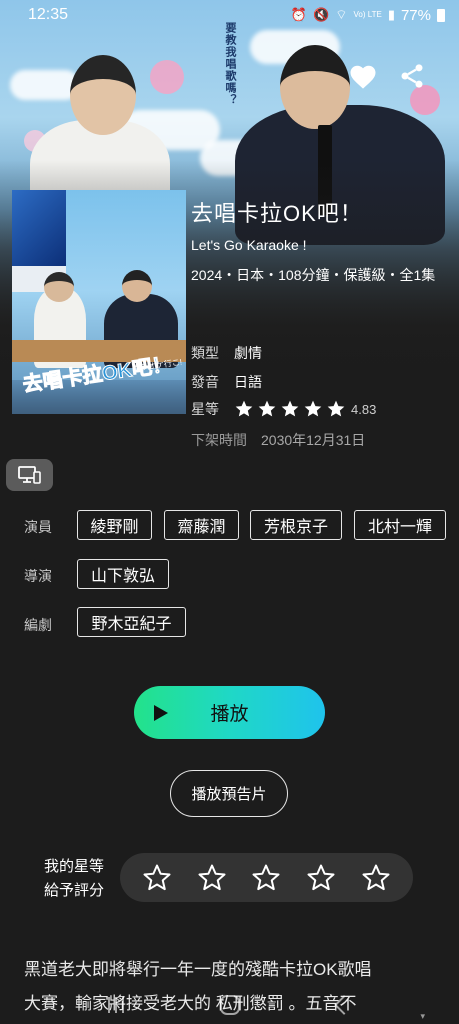 This screenshot has width=459, height=1024. What do you see at coordinates (205, 382) in the screenshot?
I see `language-label: 發音` at bounding box center [205, 382].